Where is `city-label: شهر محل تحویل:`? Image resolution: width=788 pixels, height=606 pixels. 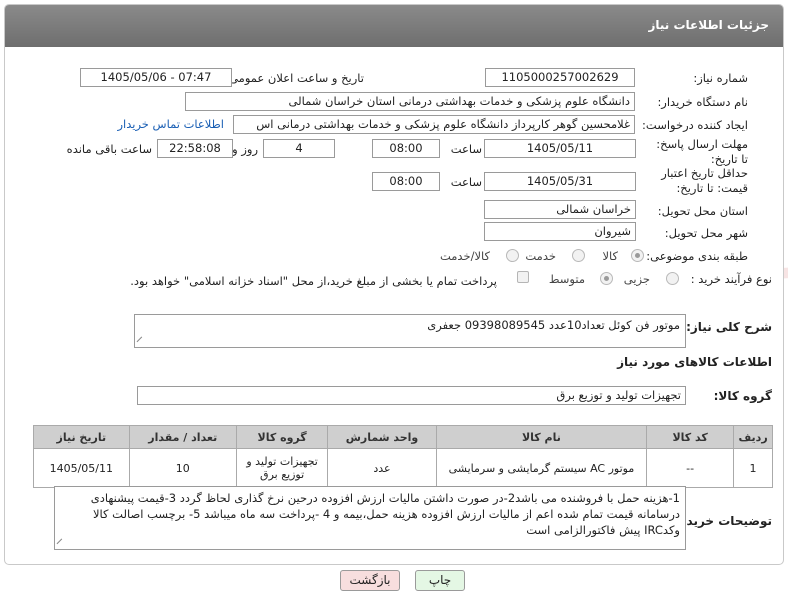
city-label: شهر محل تحویل: is located at coordinates (706, 233).